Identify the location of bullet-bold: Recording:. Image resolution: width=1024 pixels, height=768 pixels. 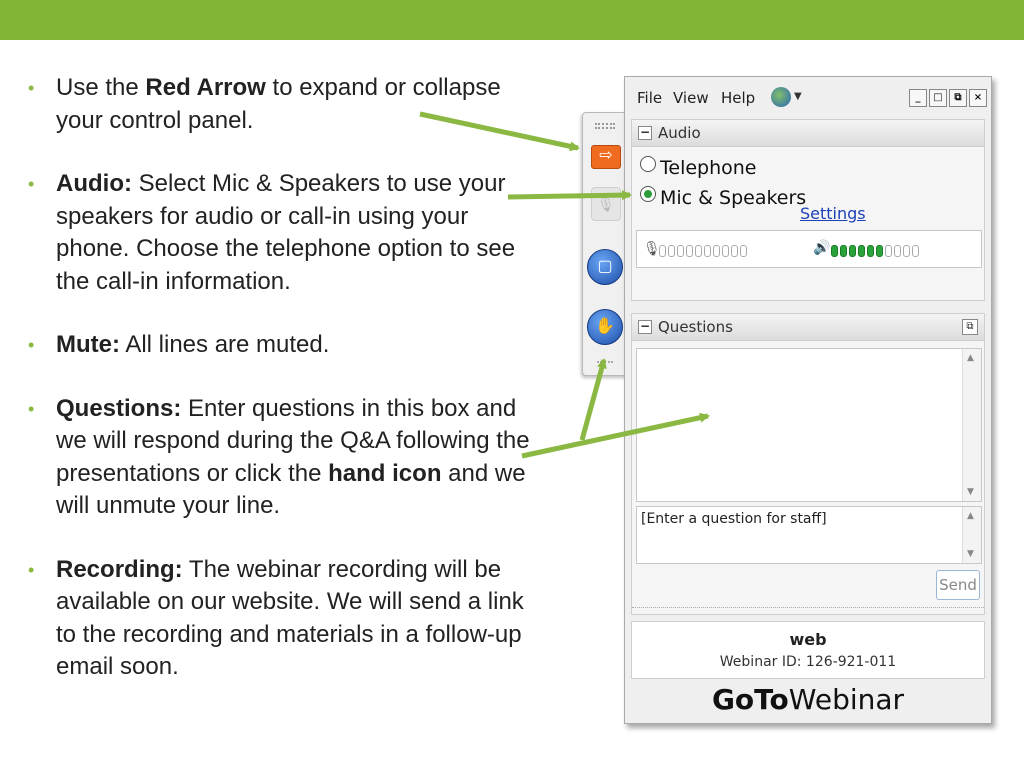
(119, 569).